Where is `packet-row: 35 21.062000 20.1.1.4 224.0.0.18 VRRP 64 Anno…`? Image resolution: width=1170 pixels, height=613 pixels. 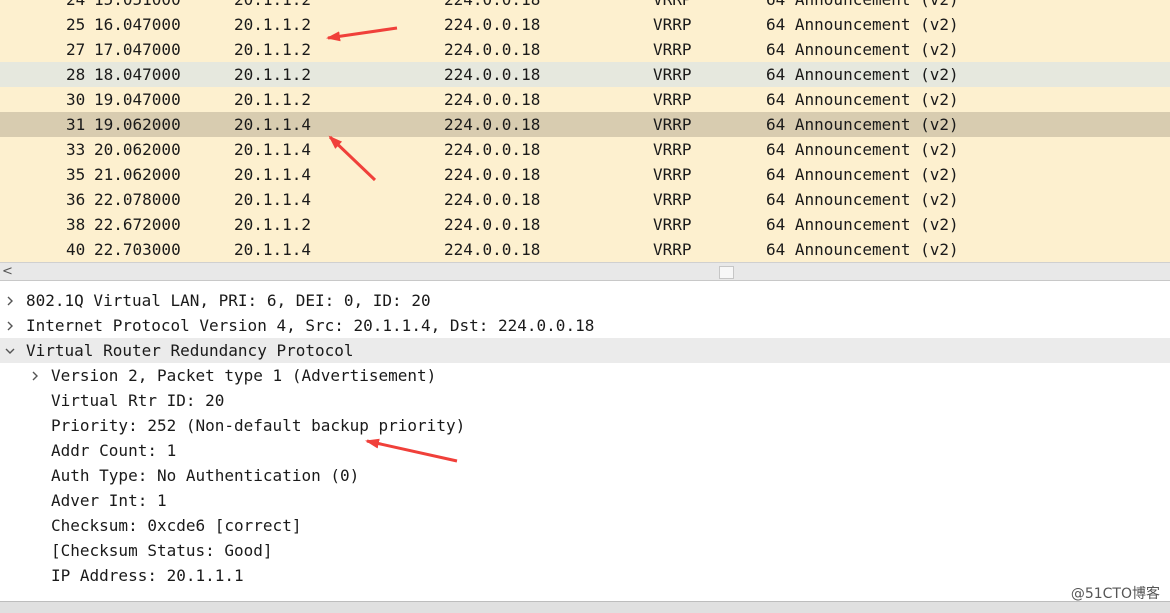
packet-row: 35 21.062000 20.1.1.4 224.0.0.18 VRRP 64 Anno… is located at coordinates (585, 174).